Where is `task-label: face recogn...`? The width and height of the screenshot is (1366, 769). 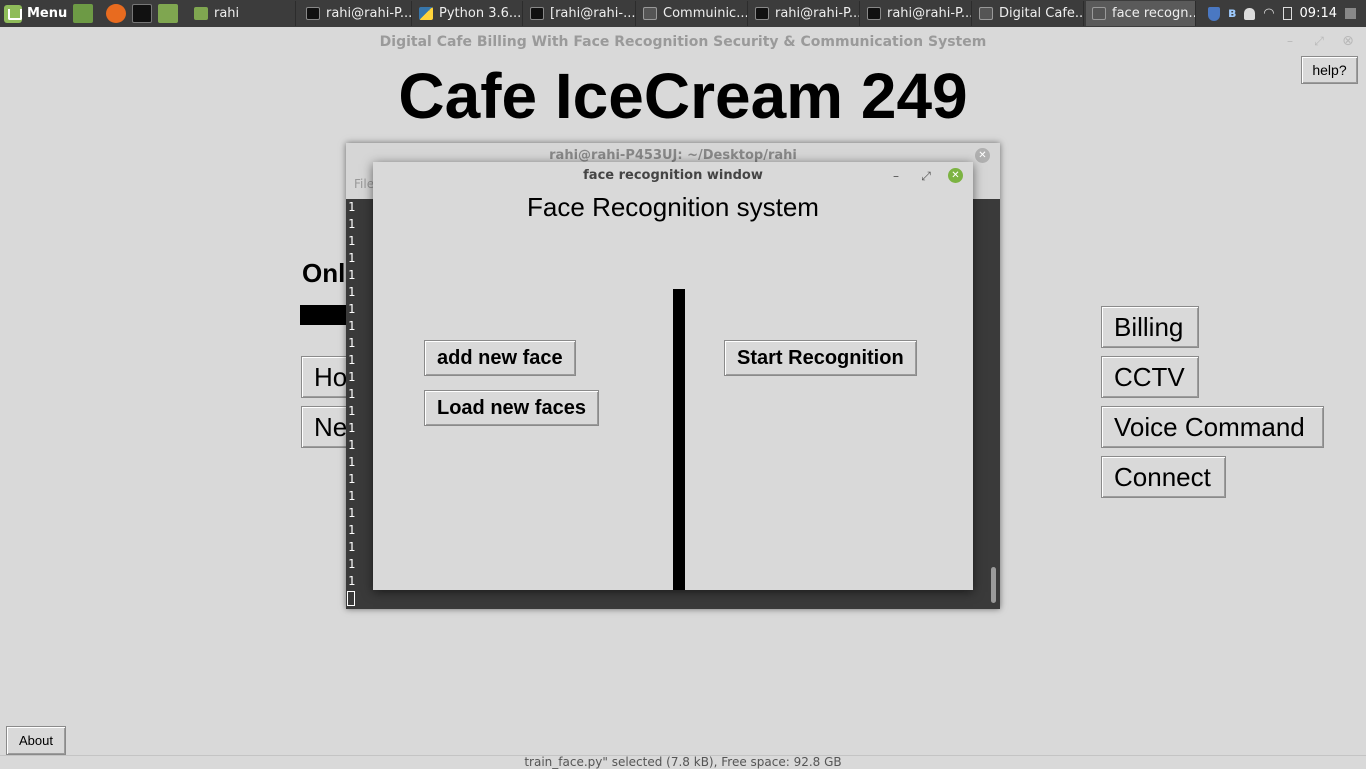
task-label: face recogn... is located at coordinates (1154, 13).